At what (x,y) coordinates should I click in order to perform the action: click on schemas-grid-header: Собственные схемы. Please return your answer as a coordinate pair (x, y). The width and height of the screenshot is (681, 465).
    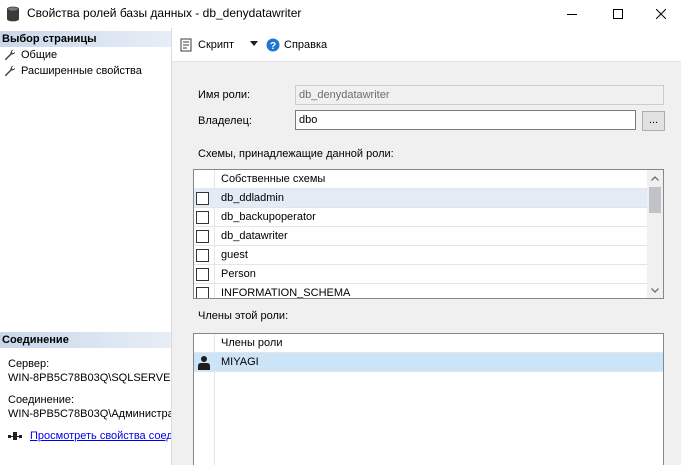
    Looking at the image, I should click on (420, 179).